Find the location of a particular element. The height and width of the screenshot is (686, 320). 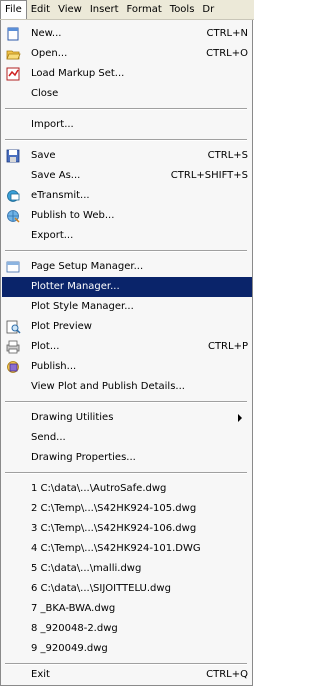

recent-file-4: 4 C:\Temp\...\S42HK924-101.DWG is located at coordinates (127, 549).